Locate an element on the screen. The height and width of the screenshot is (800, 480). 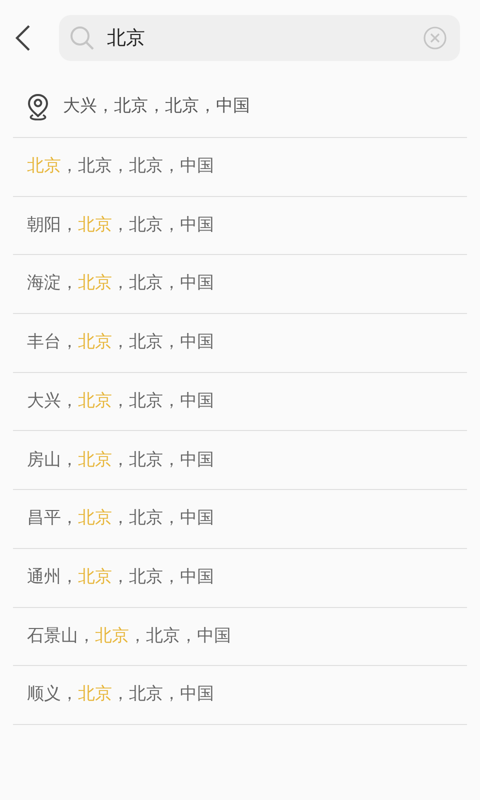
search-field: 北京 is located at coordinates (259, 38).